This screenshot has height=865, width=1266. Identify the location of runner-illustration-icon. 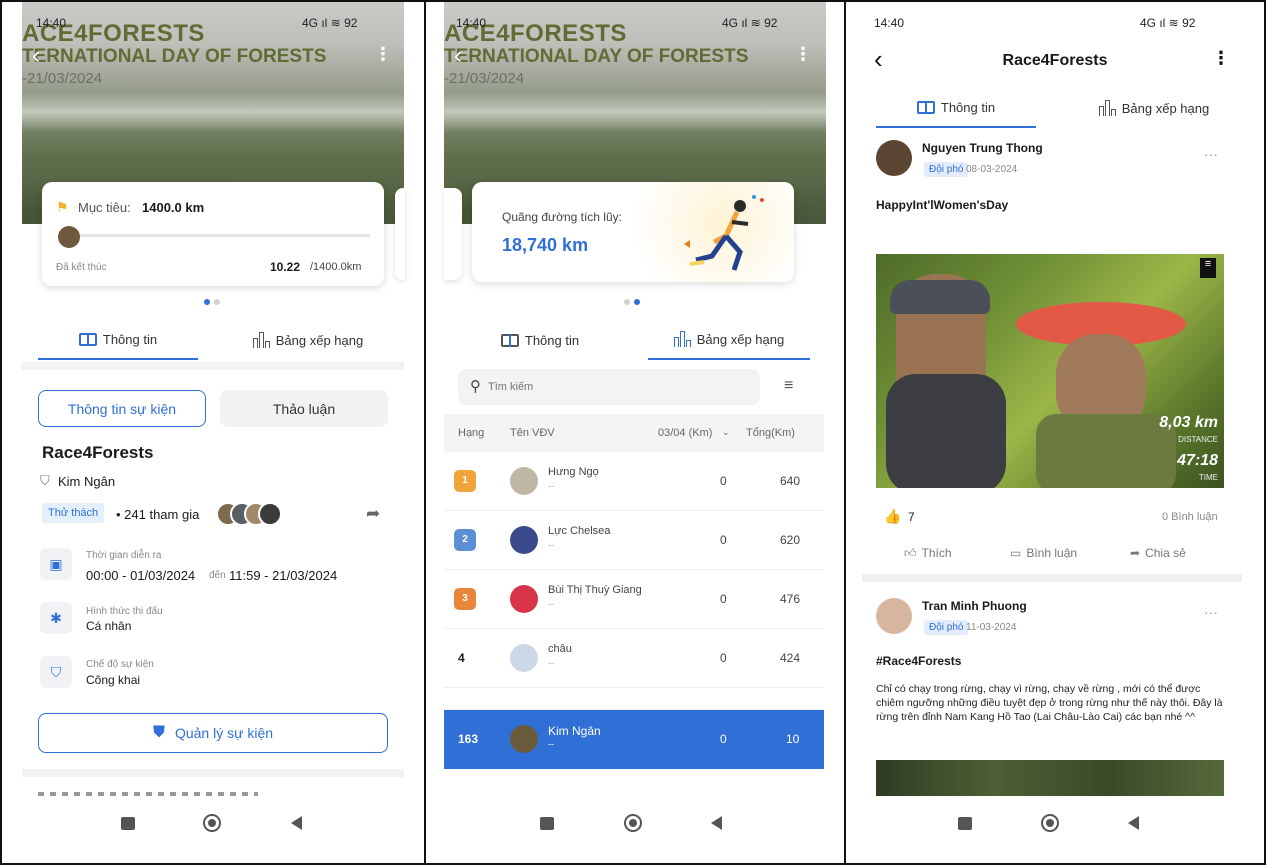
(724, 233).